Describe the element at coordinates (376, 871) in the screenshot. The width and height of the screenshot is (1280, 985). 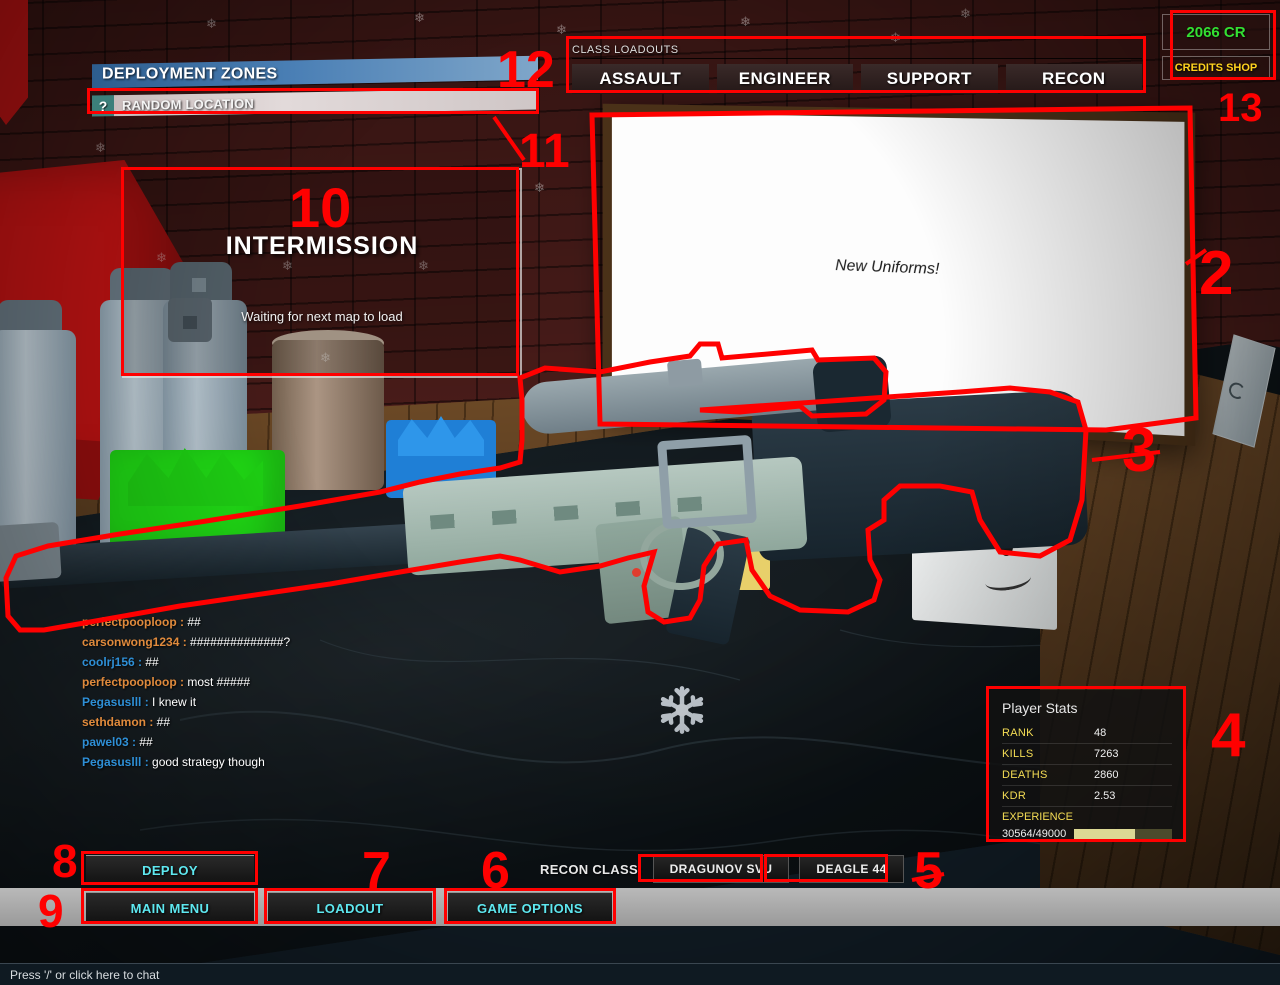
I see `annotation-number-7: 7` at that location.